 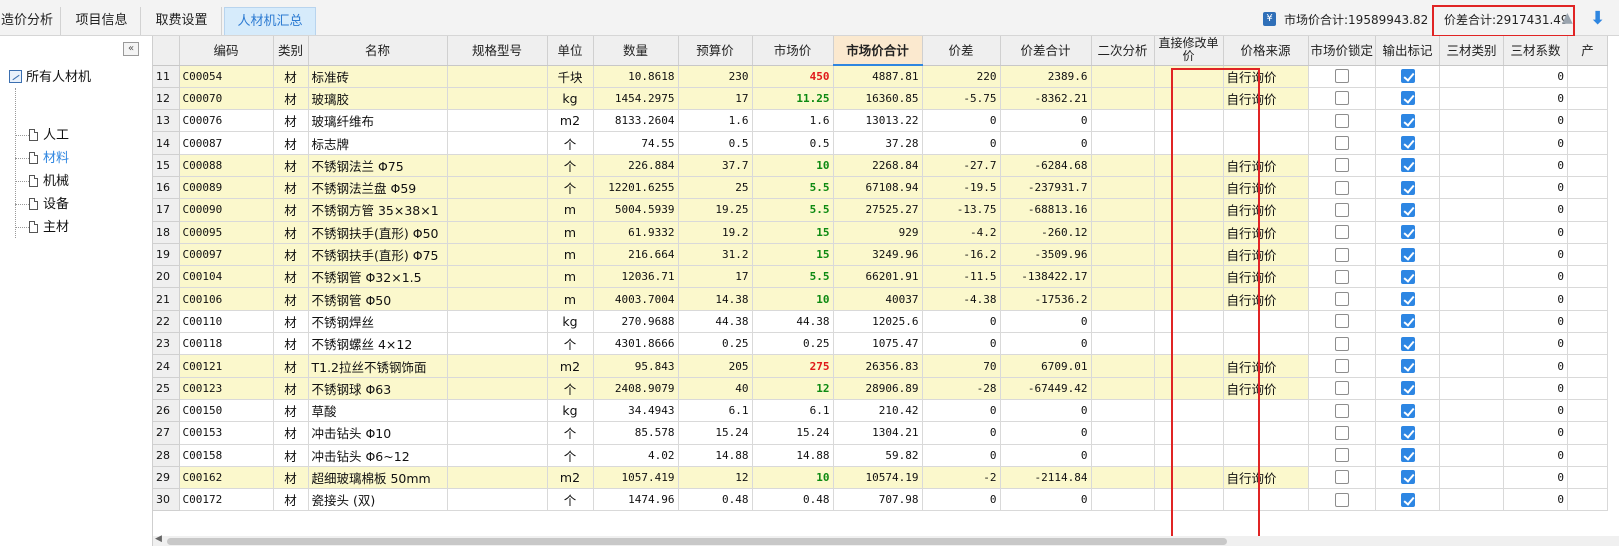 I want to click on item-price-diff: -27.7, so click(x=961, y=165).